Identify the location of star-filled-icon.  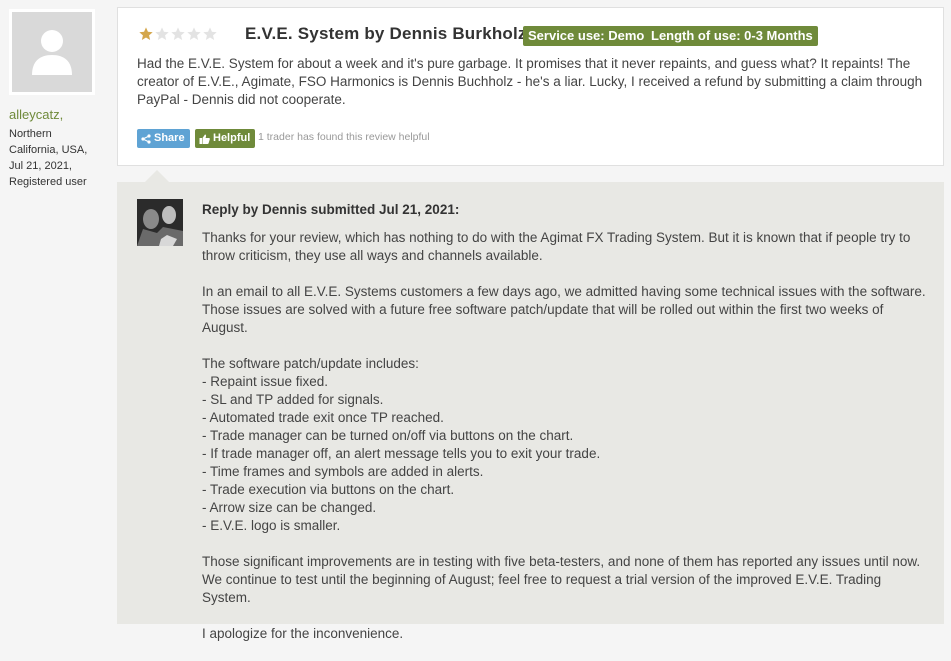
(146, 33).